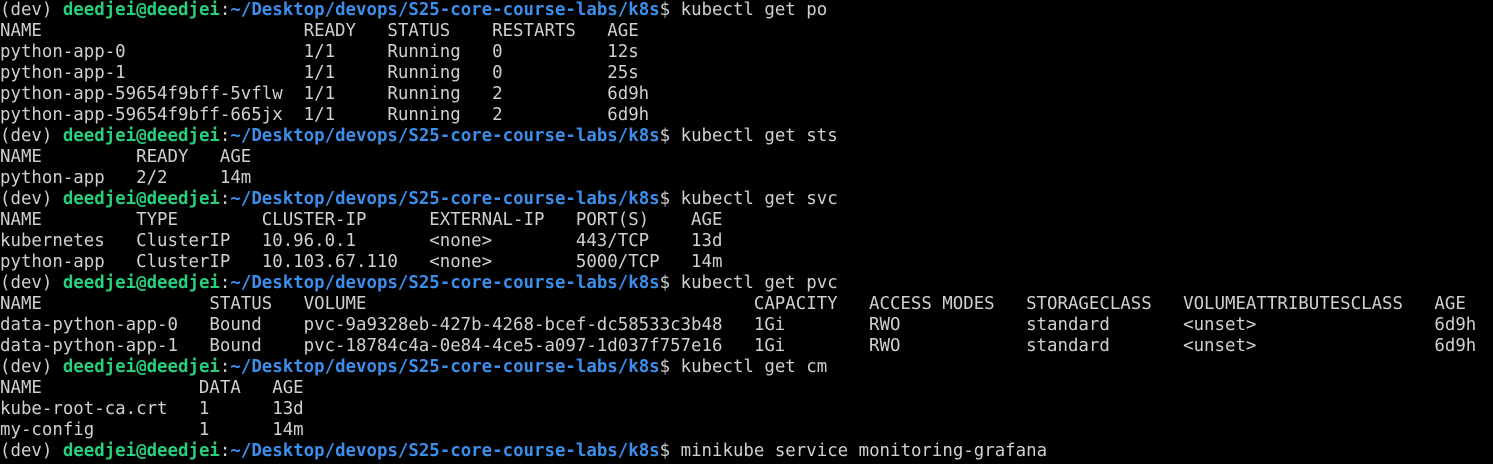  I want to click on output-row: python-app 2/2 14m, so click(126, 178).